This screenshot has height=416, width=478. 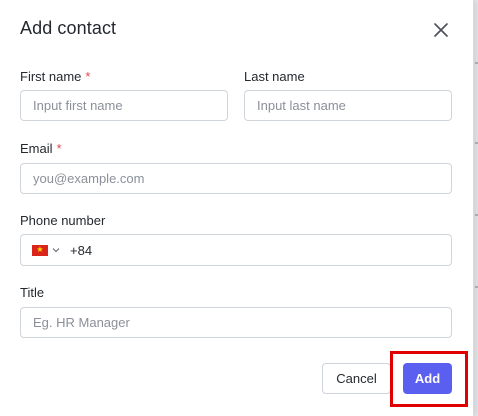 What do you see at coordinates (348, 105) in the screenshot?
I see `last-name-input` at bounding box center [348, 105].